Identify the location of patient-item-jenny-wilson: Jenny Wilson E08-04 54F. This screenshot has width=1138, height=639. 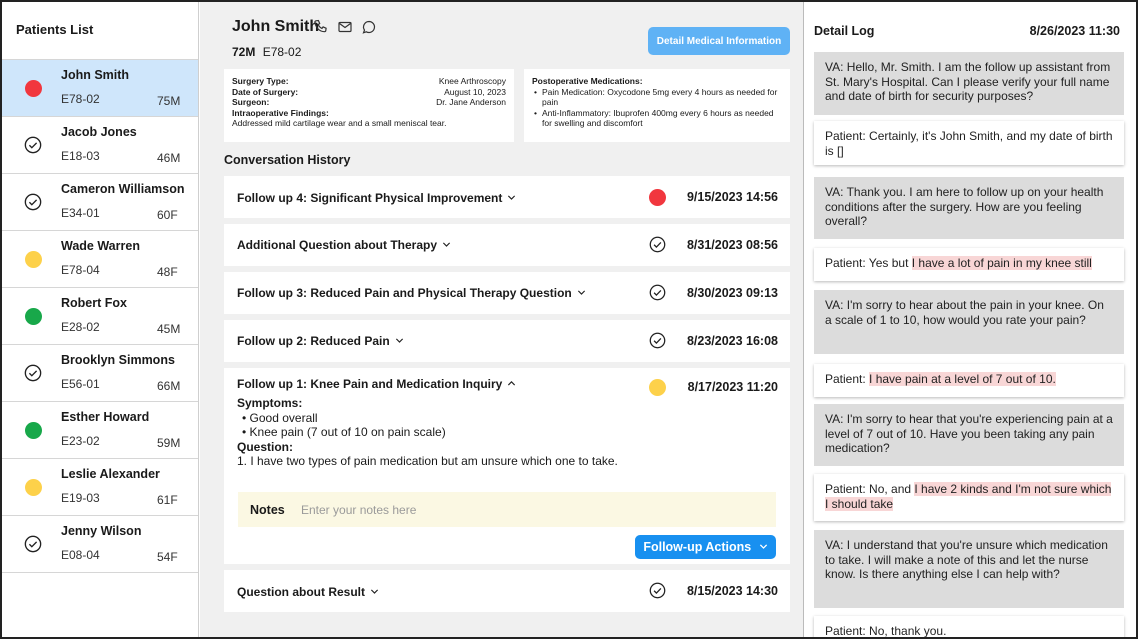
(100, 544).